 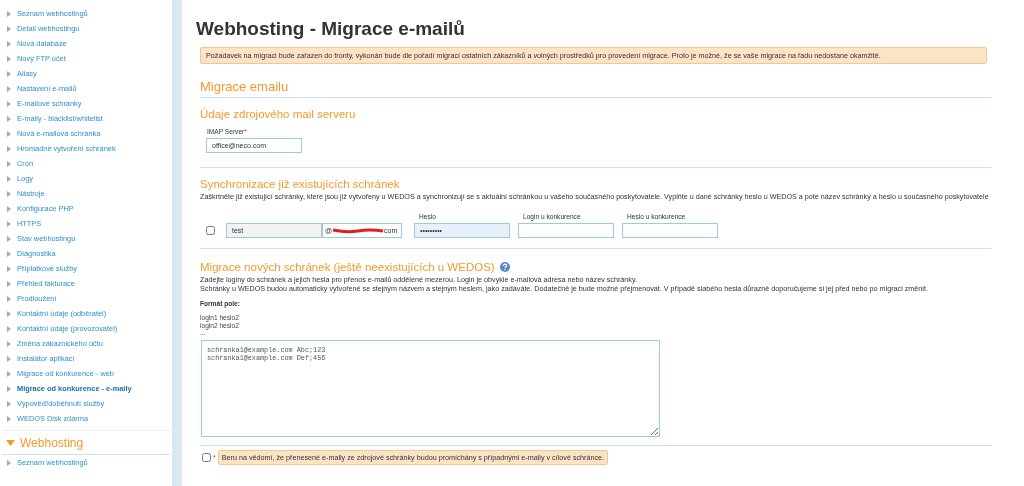 What do you see at coordinates (10, 443) in the screenshot?
I see `caret-icon` at bounding box center [10, 443].